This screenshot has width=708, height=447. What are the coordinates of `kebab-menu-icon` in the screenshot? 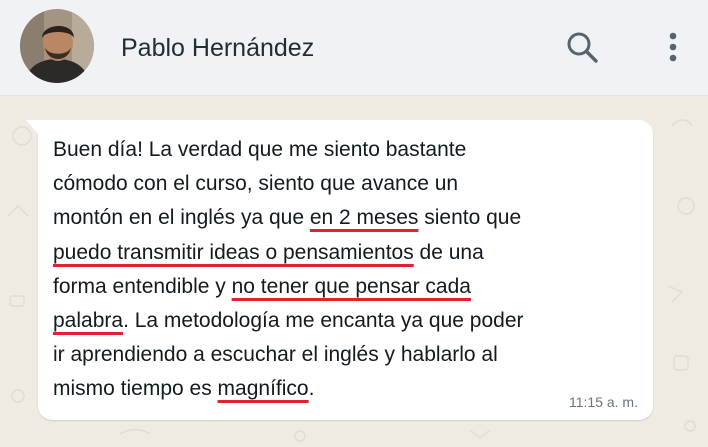 It's located at (673, 47).